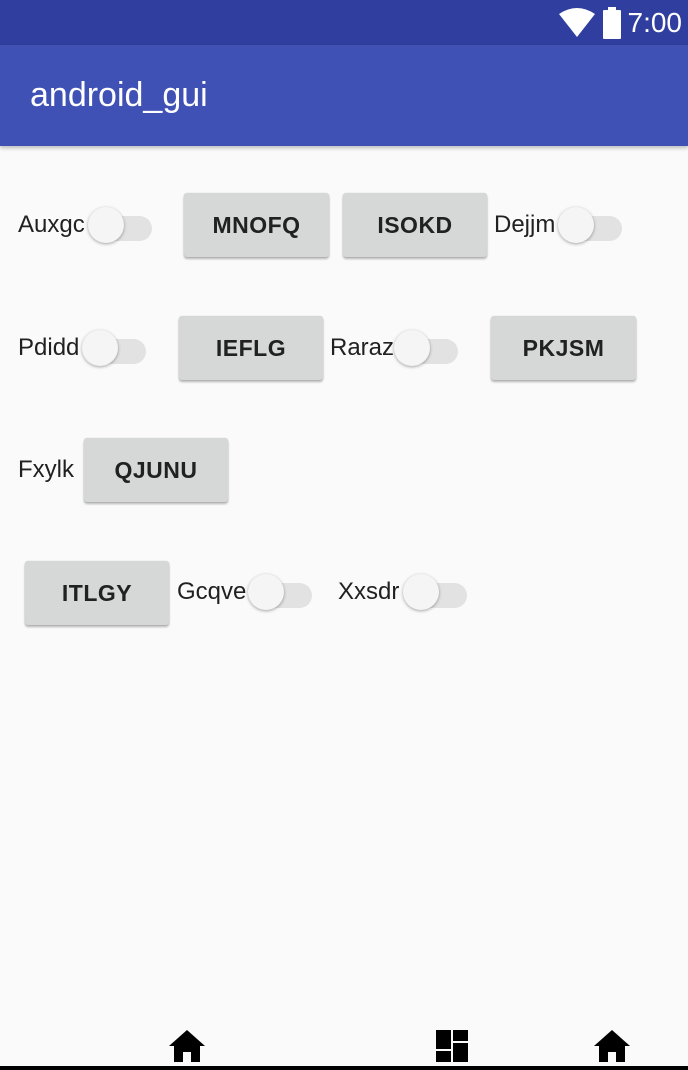  What do you see at coordinates (344, 1043) in the screenshot?
I see `navigation-bar` at bounding box center [344, 1043].